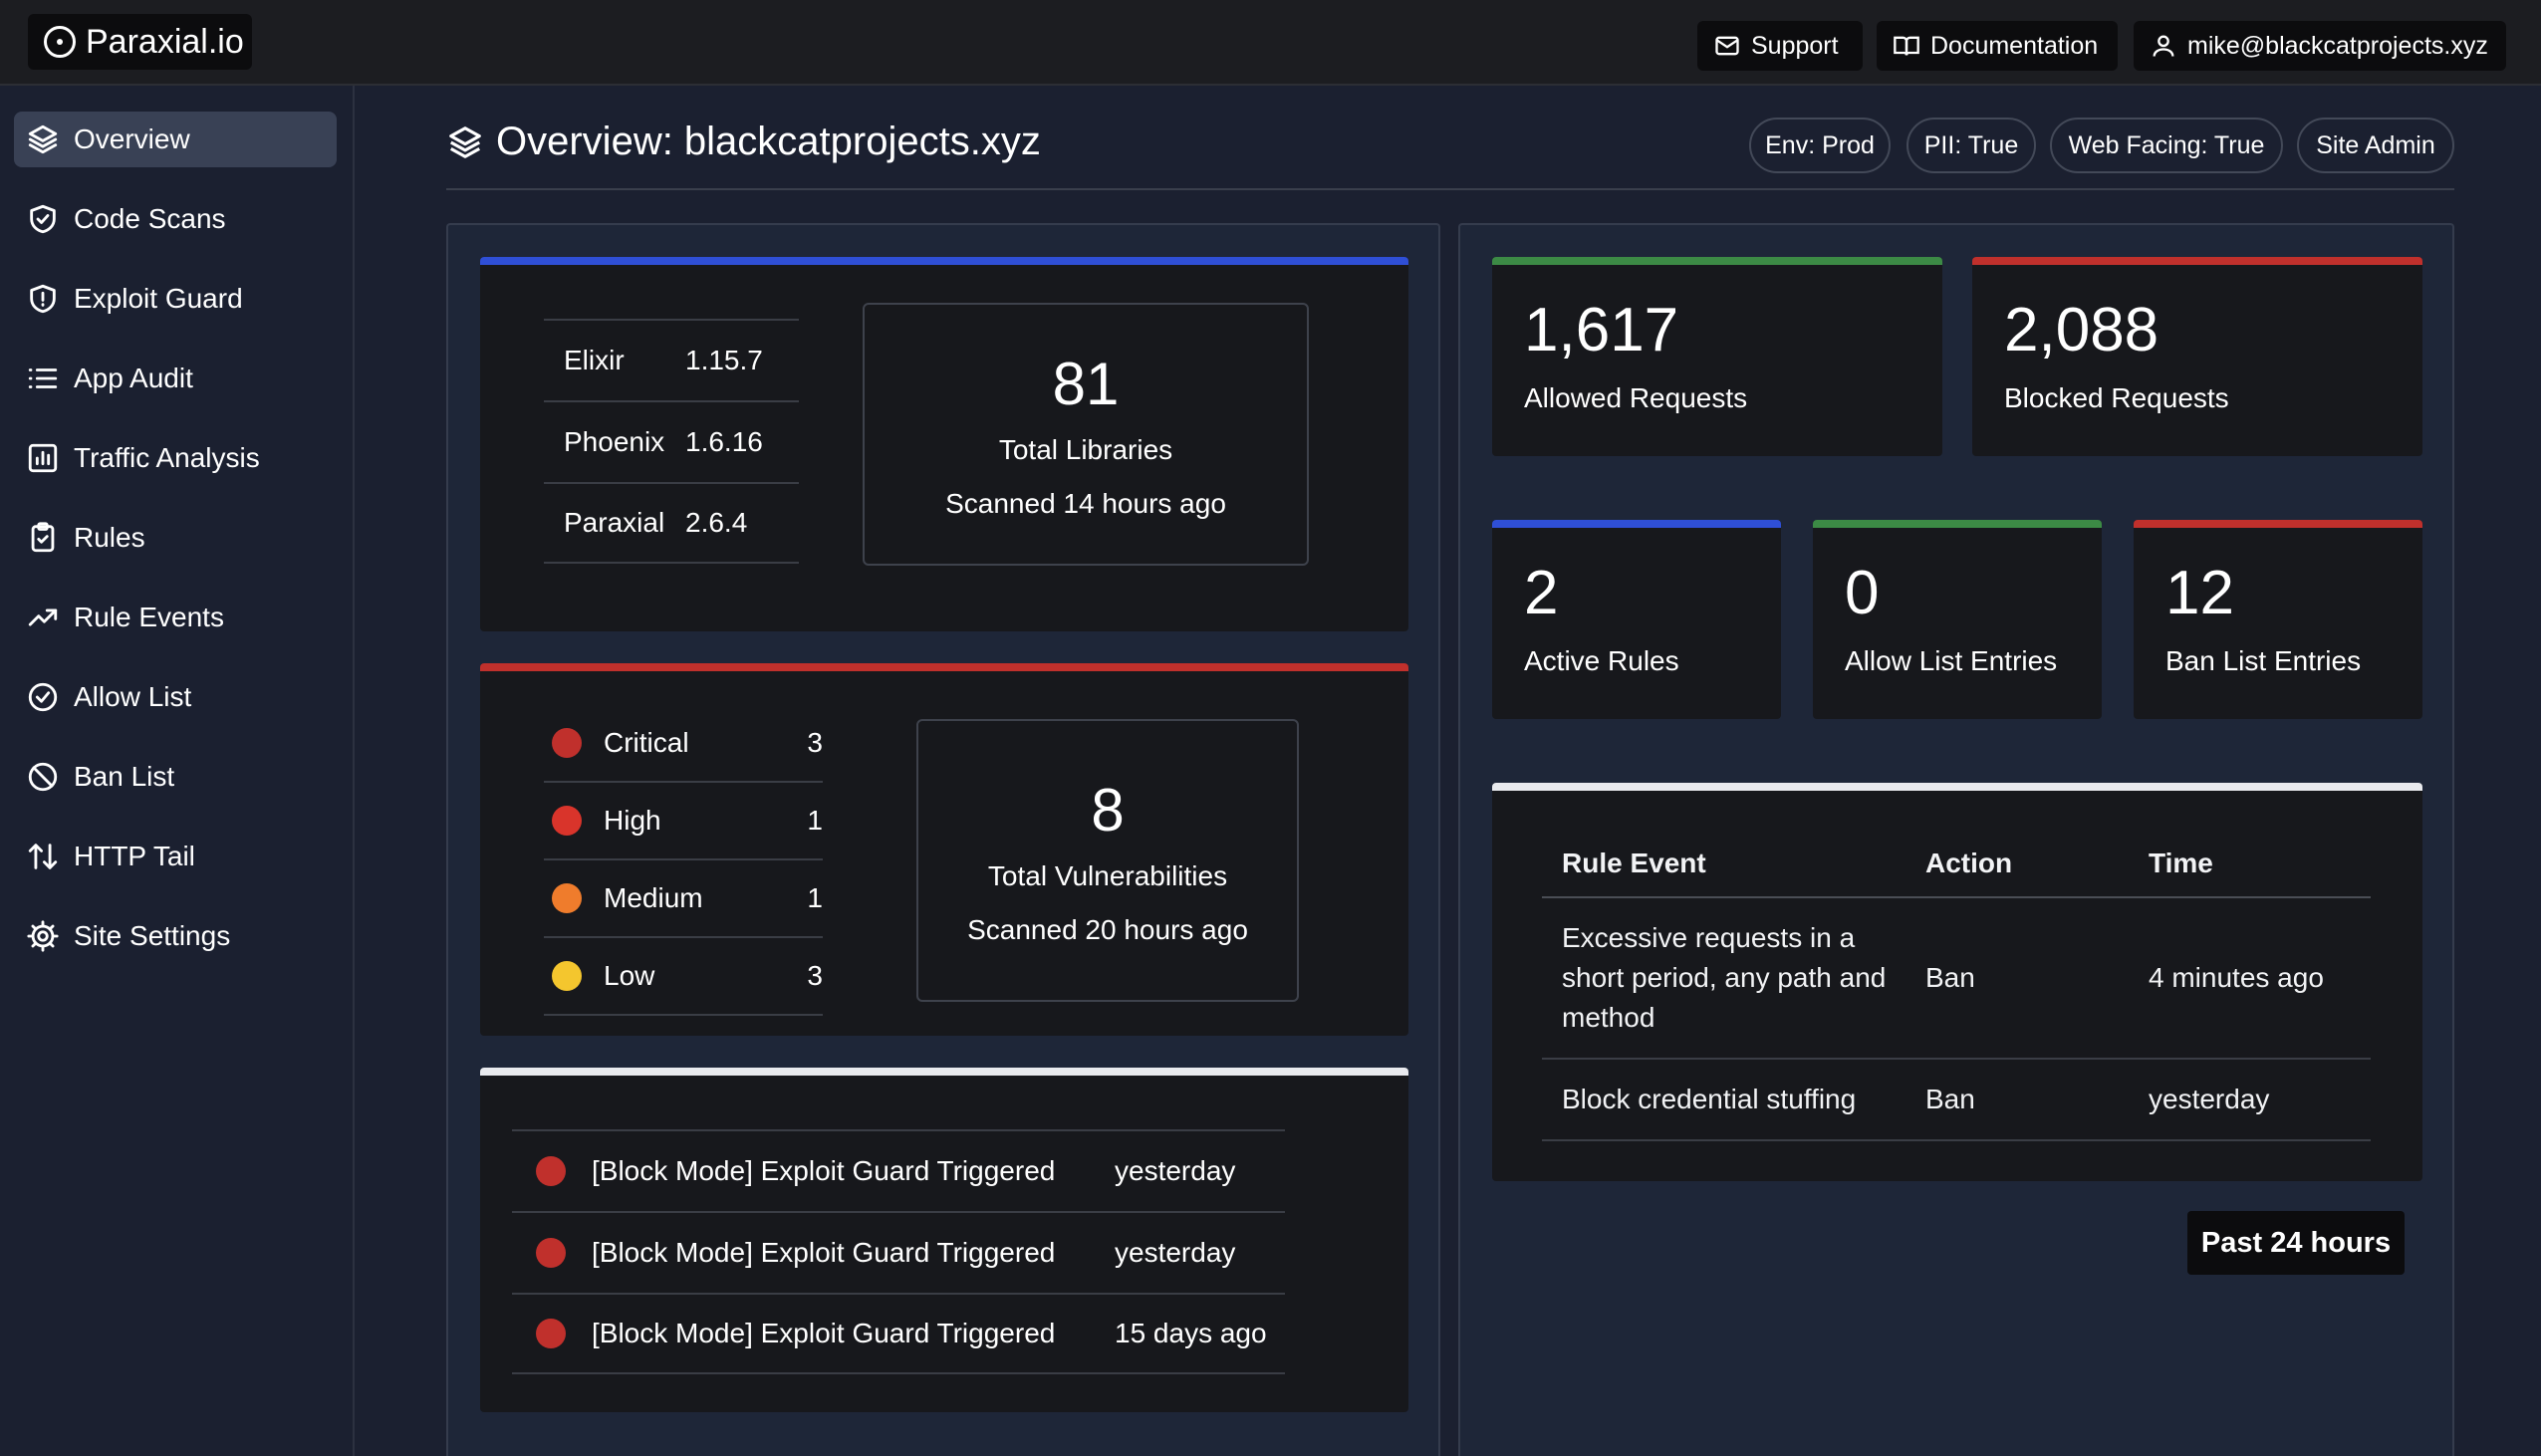  I want to click on rule-event-time: yesterday, so click(2209, 1099).